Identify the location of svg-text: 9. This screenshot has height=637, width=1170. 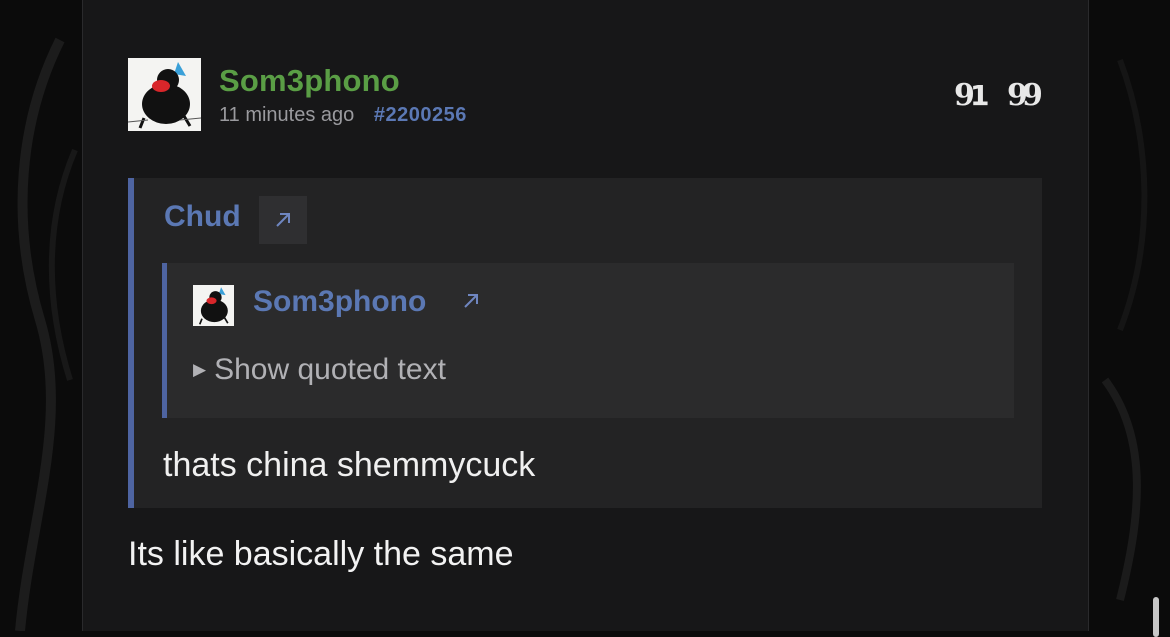
(1032, 95).